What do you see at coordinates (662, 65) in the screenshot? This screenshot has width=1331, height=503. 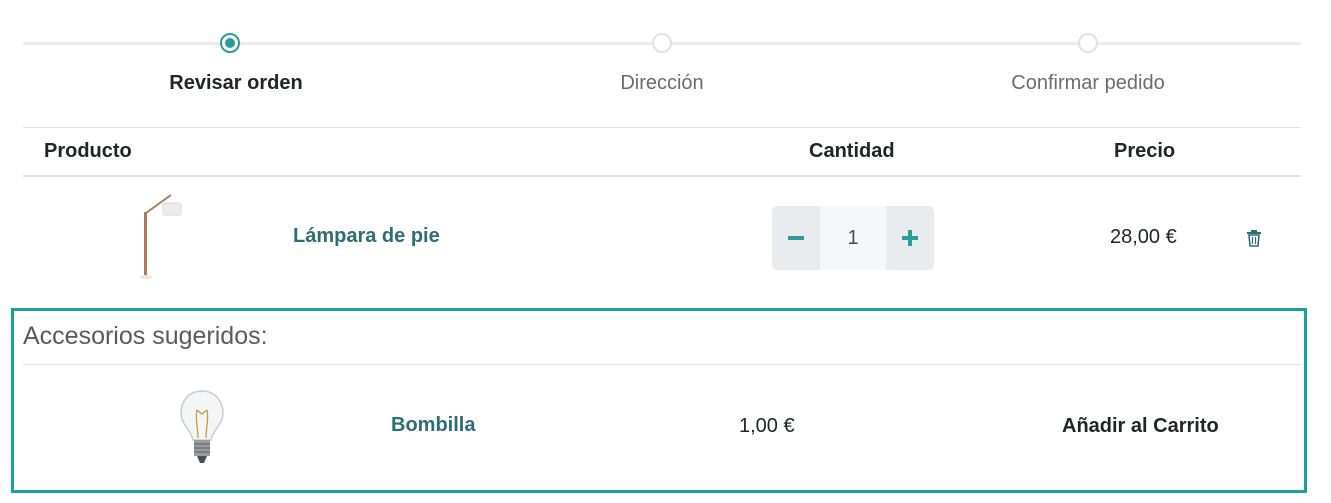 I see `checkout-progress-wizard: Revisar orden Dirección Confirmar pedido` at bounding box center [662, 65].